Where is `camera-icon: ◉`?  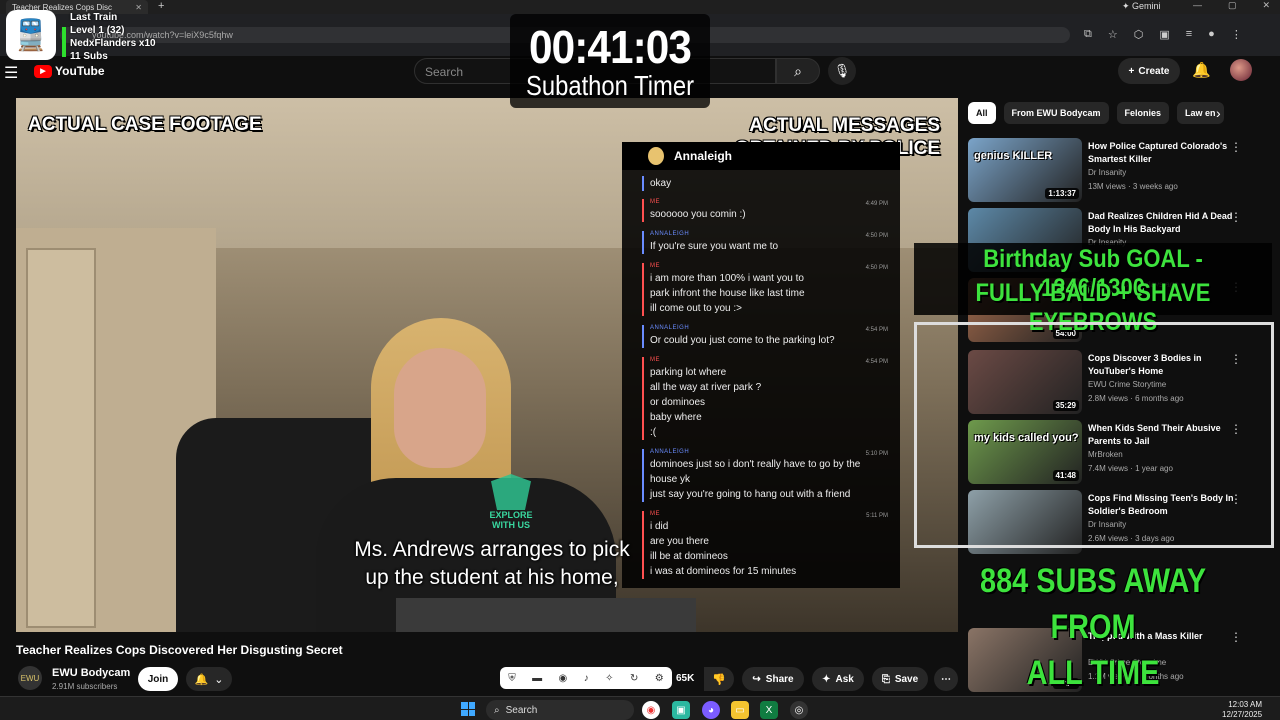
camera-icon: ◉ is located at coordinates (563, 678).